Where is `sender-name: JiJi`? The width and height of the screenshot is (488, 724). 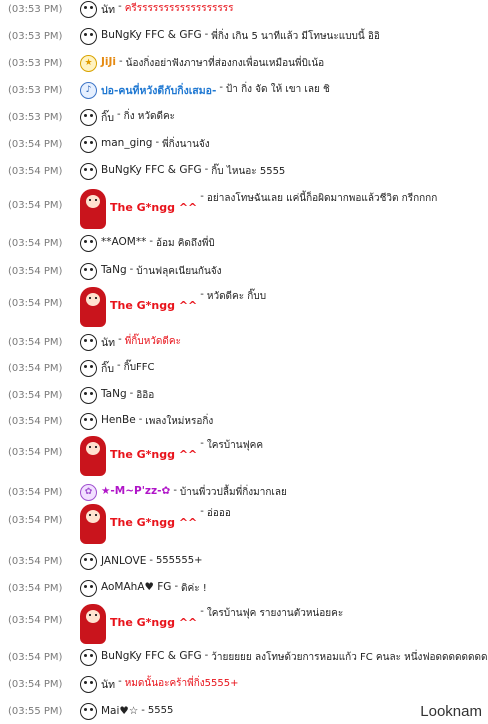 sender-name: JiJi is located at coordinates (108, 63).